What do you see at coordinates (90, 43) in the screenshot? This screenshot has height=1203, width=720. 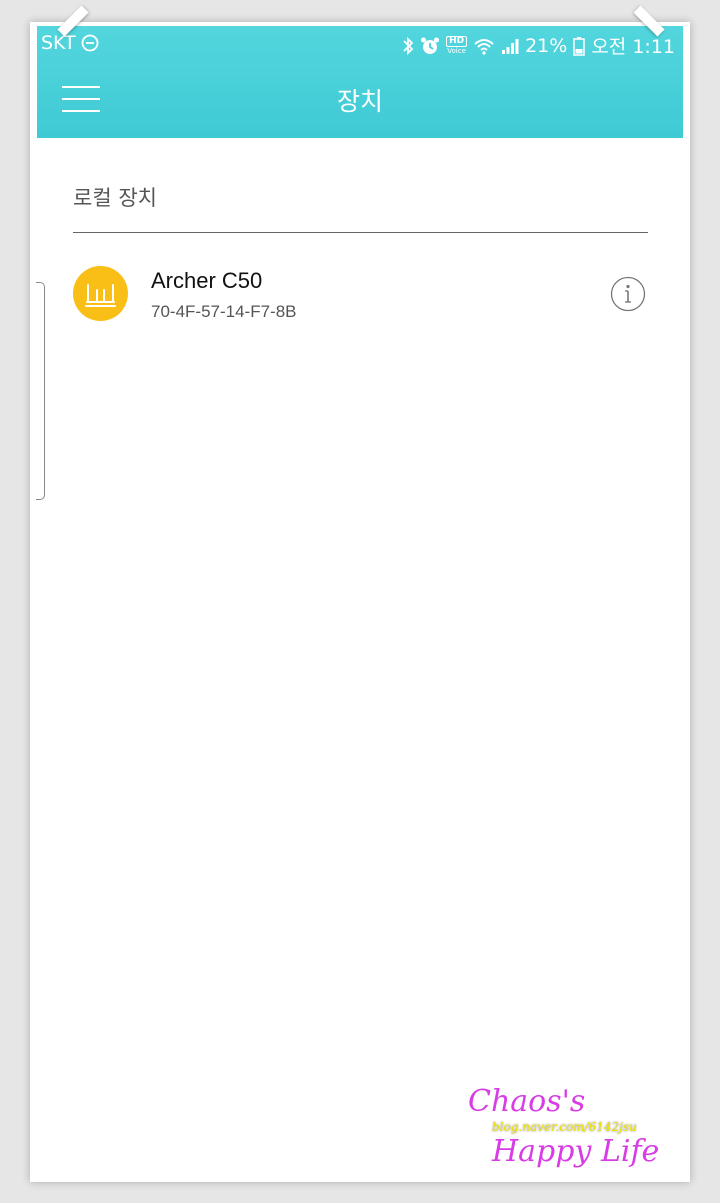 I see `do-not-disturb-icon` at bounding box center [90, 43].